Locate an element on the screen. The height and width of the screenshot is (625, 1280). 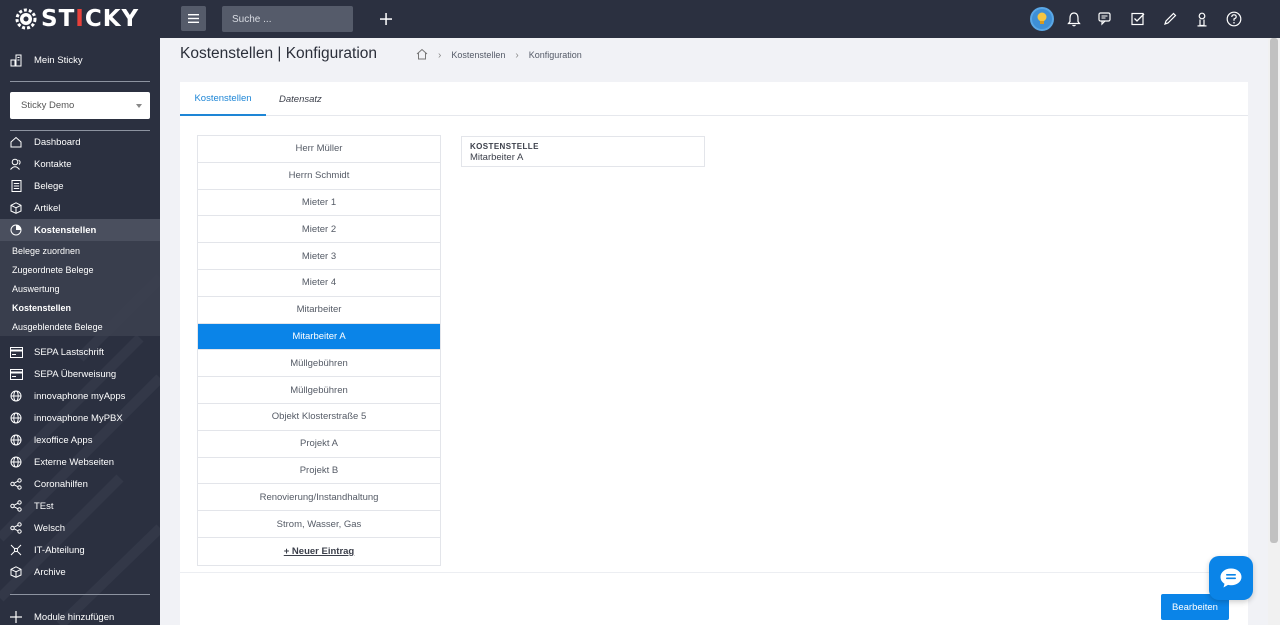
edit-mode-button is located at coordinates (1170, 19).